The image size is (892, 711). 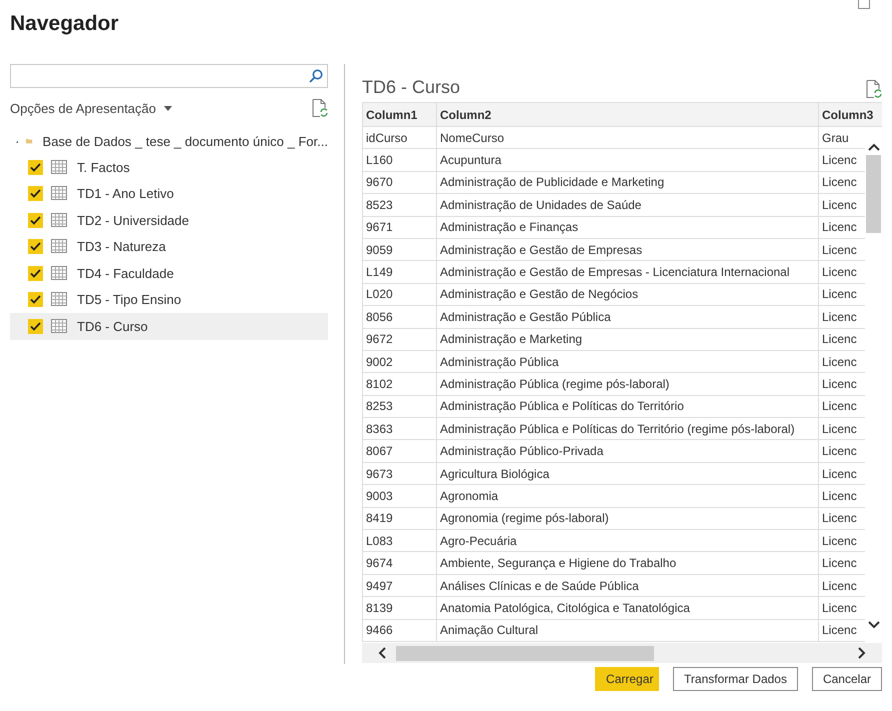 What do you see at coordinates (864, 4) in the screenshot?
I see `maximize-icon` at bounding box center [864, 4].